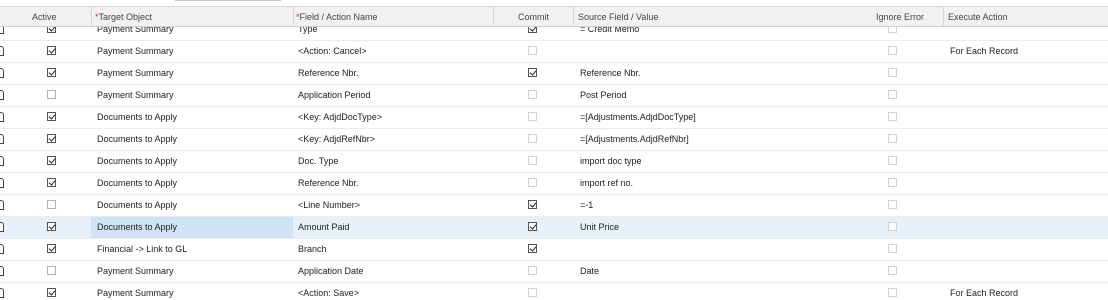 Image resolution: width=1108 pixels, height=300 pixels. Describe the element at coordinates (393, 249) in the screenshot. I see `field-action-cell: Branch` at that location.